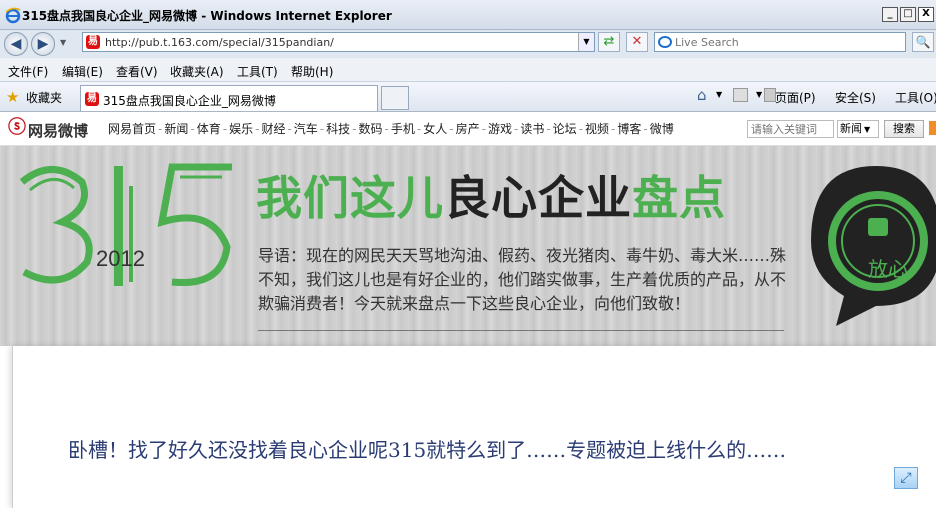 This screenshot has width=936, height=508. I want to click on forward-button: ▶, so click(43, 44).